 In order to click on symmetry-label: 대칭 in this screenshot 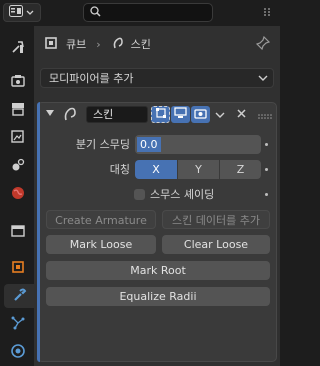, I will do `click(119, 169)`.